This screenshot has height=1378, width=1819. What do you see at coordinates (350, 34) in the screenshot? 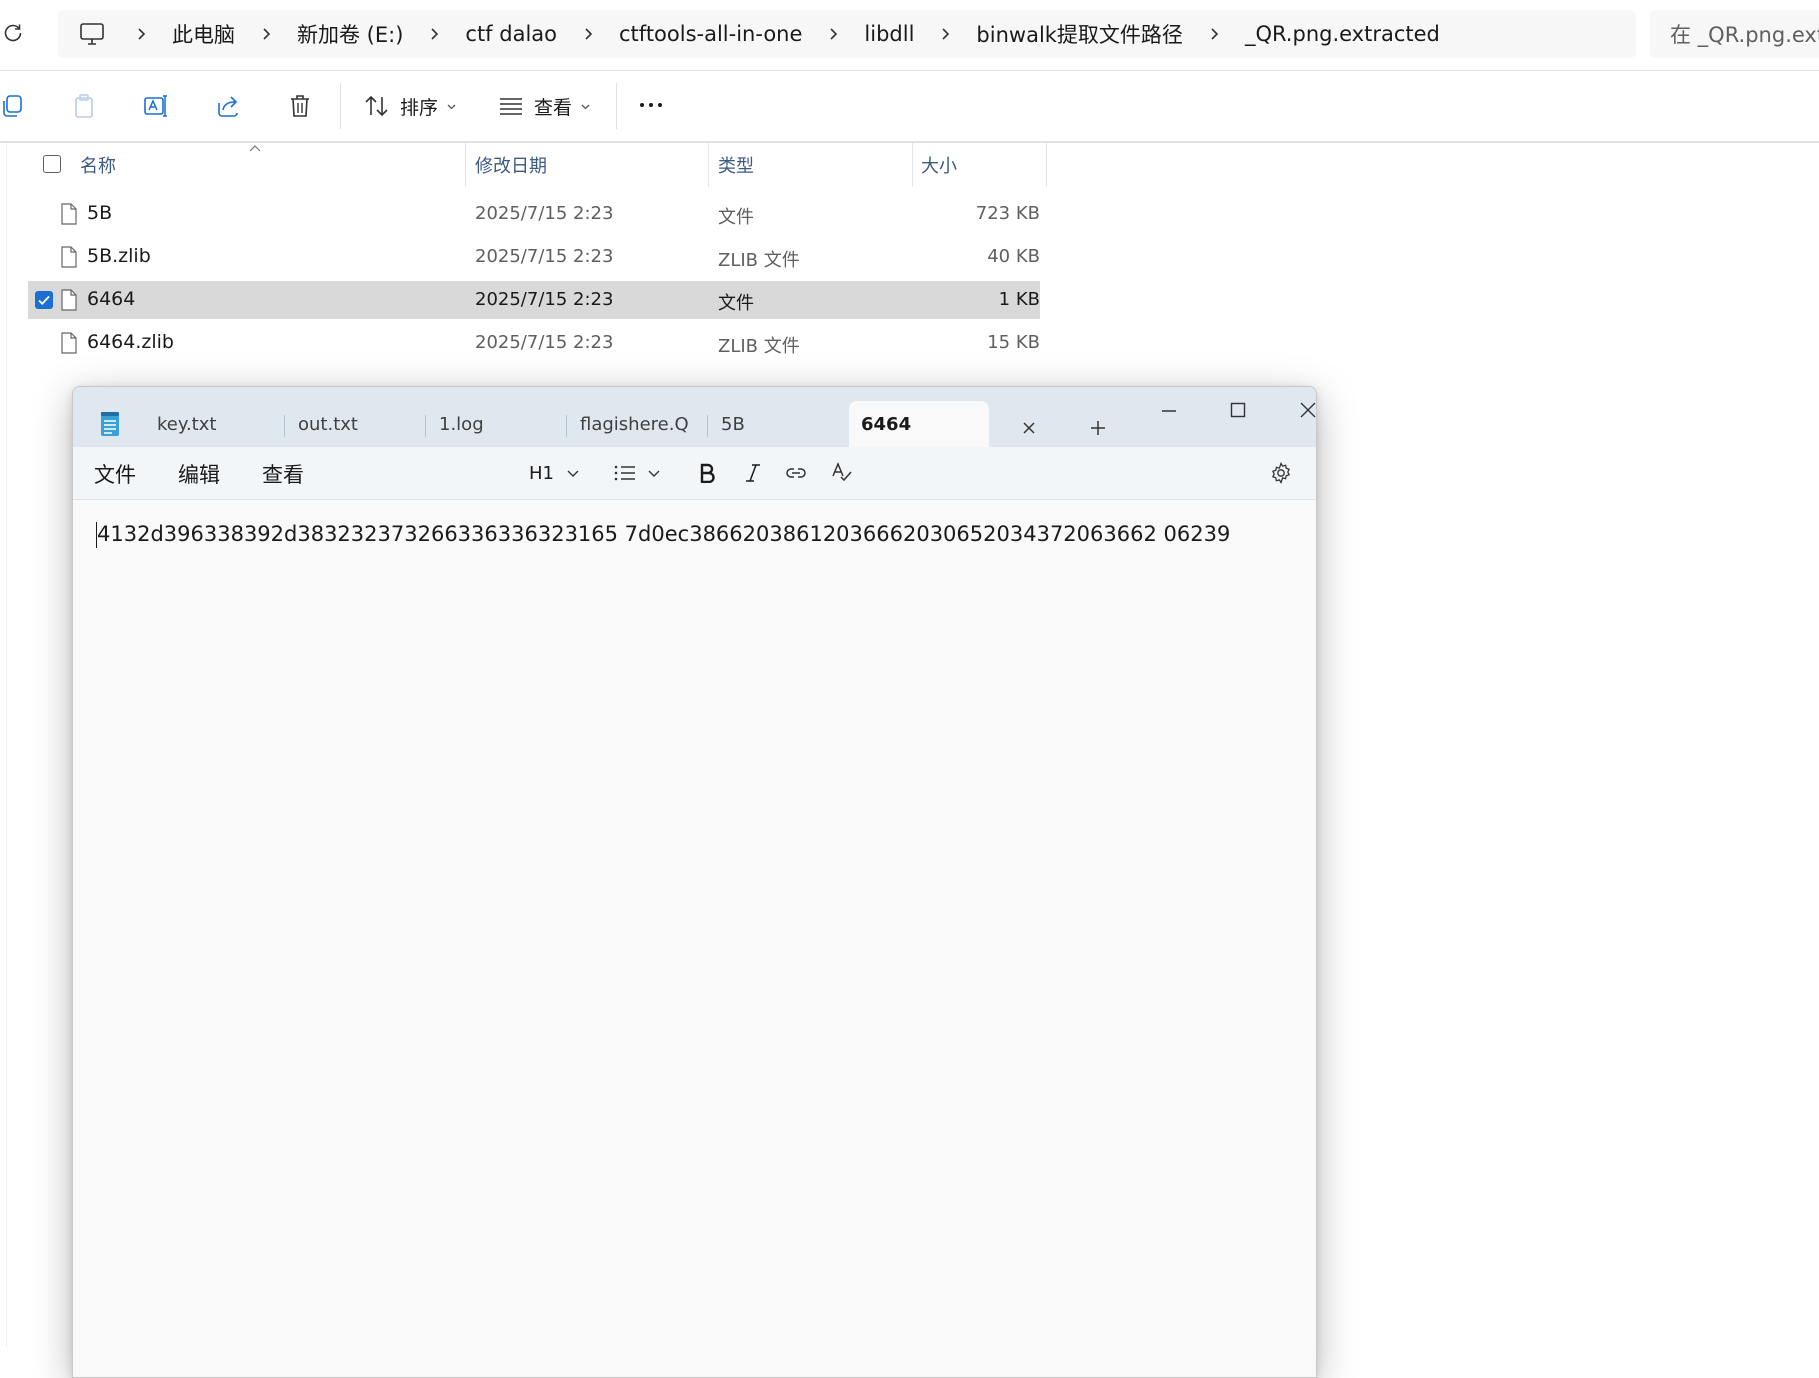
I see `breadcrumb-item: 新加卷 (E:)` at bounding box center [350, 34].